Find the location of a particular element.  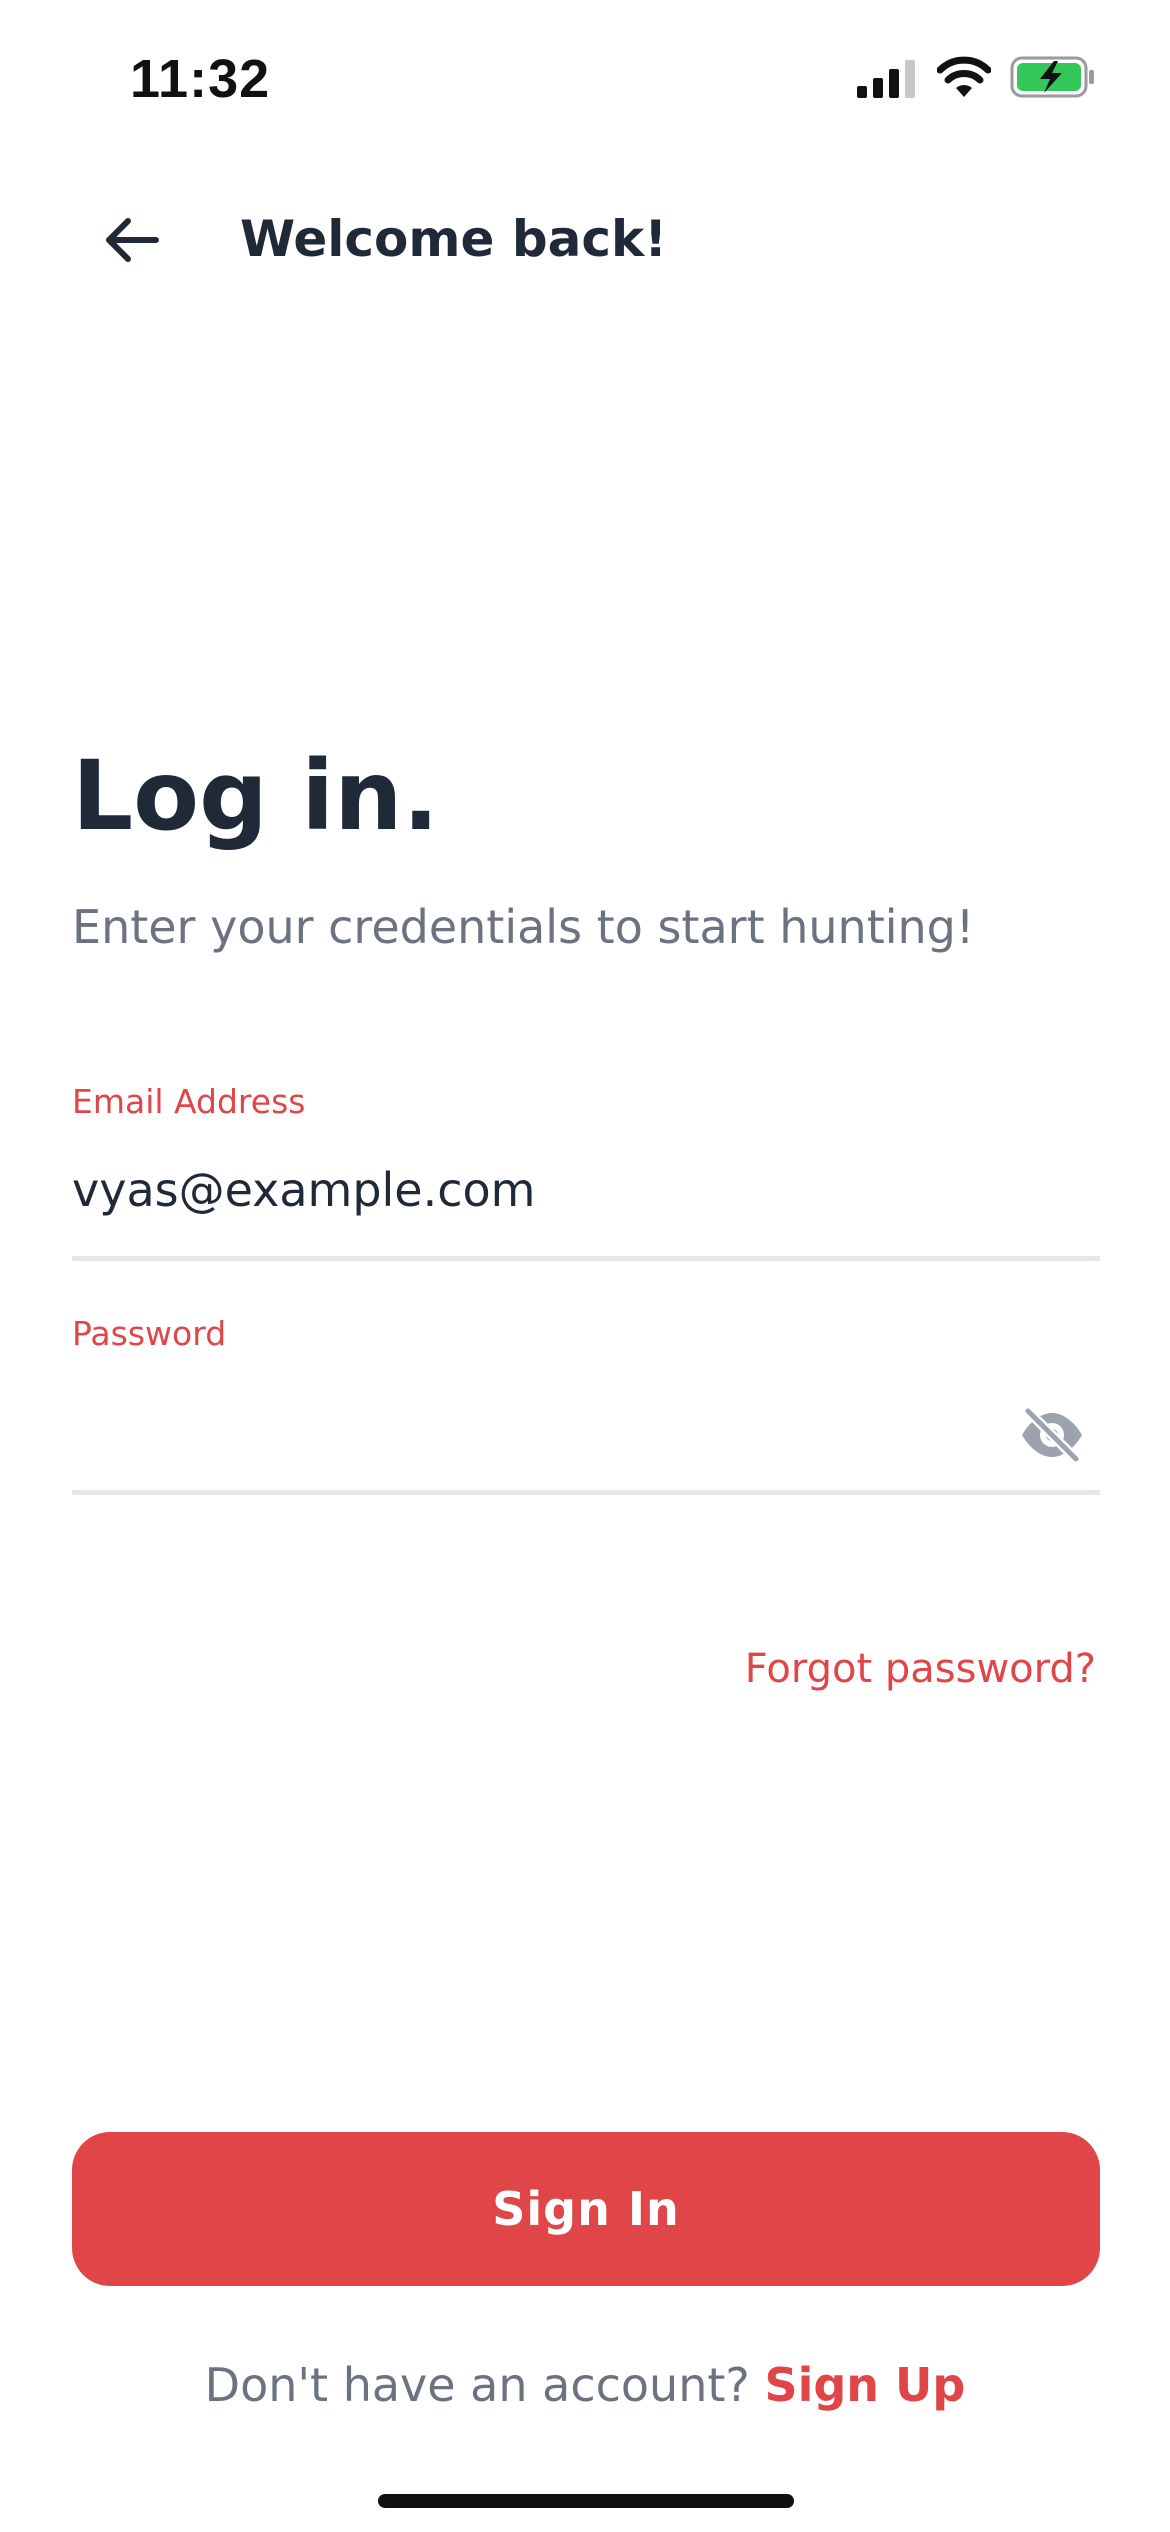

sign-in-button-label: Sign In is located at coordinates (586, 2209).